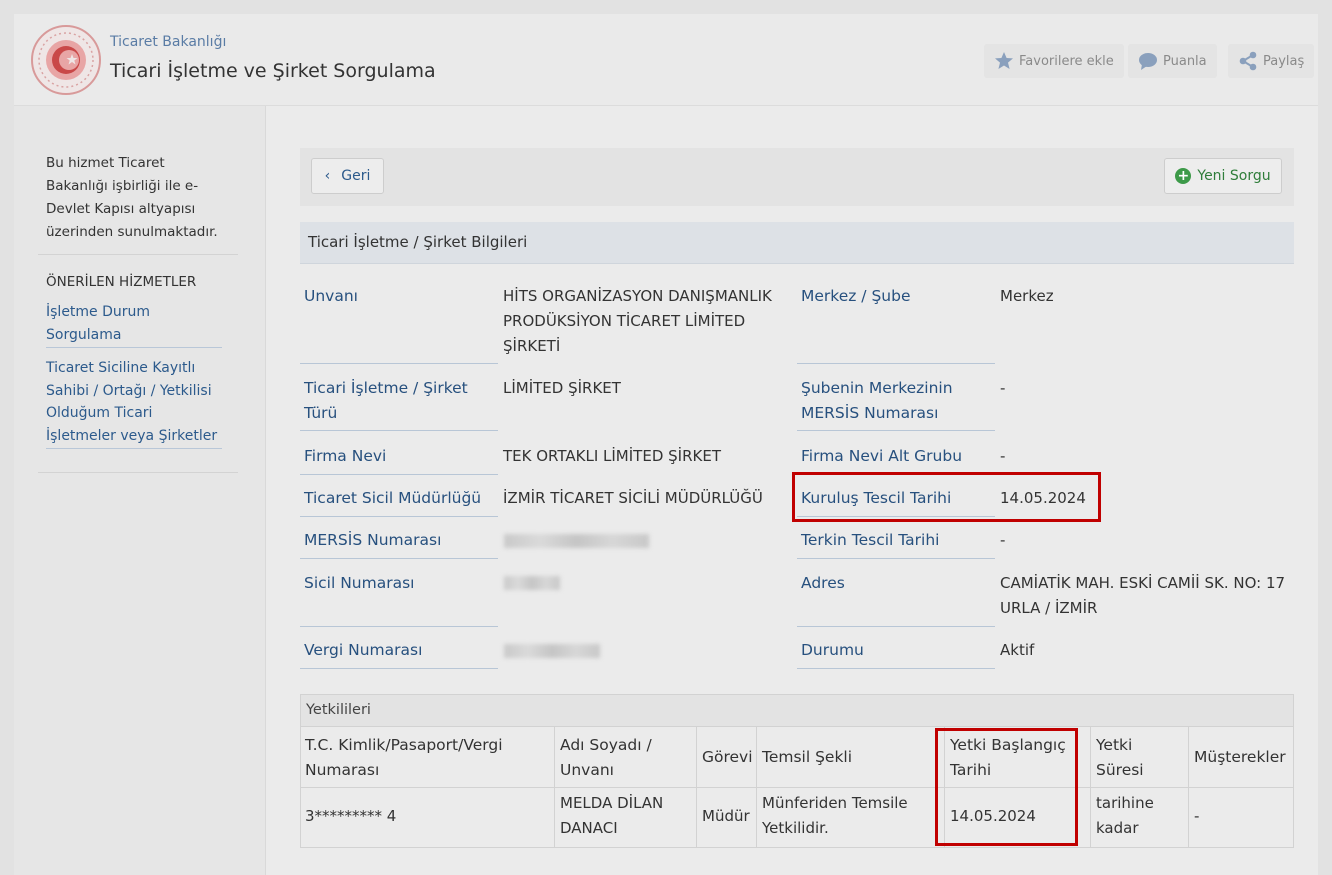 The width and height of the screenshot is (1332, 875). I want to click on label-registry-office: Ticaret Sicil Müdürlüğü, so click(393, 498).